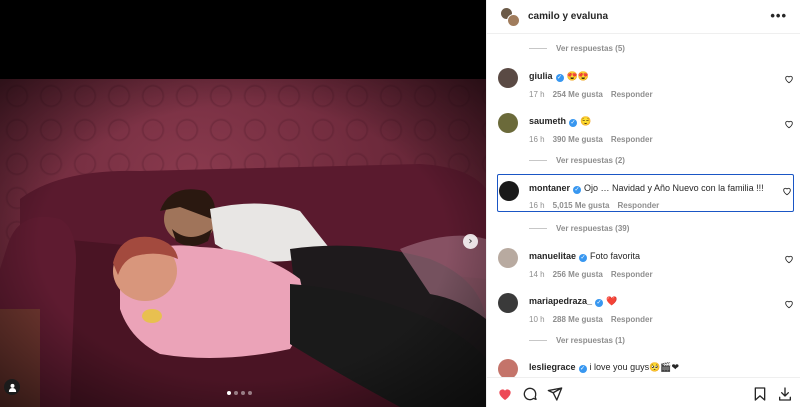 The width and height of the screenshot is (800, 407). What do you see at coordinates (555, 394) in the screenshot?
I see `paper-plane-icon` at bounding box center [555, 394].